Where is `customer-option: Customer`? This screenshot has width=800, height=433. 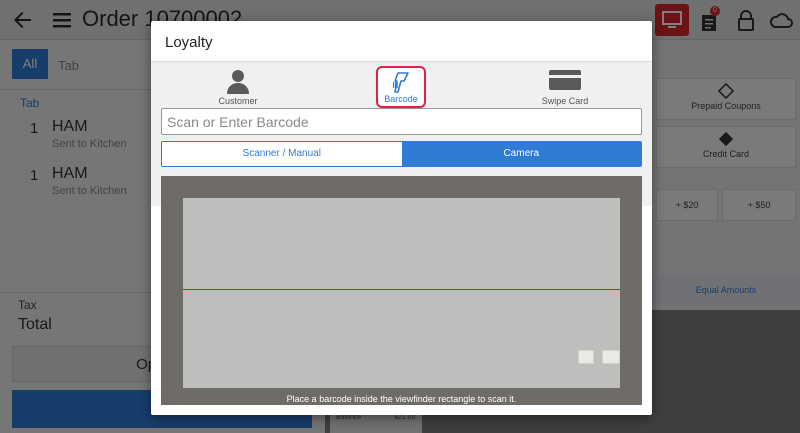 customer-option: Customer is located at coordinates (238, 87).